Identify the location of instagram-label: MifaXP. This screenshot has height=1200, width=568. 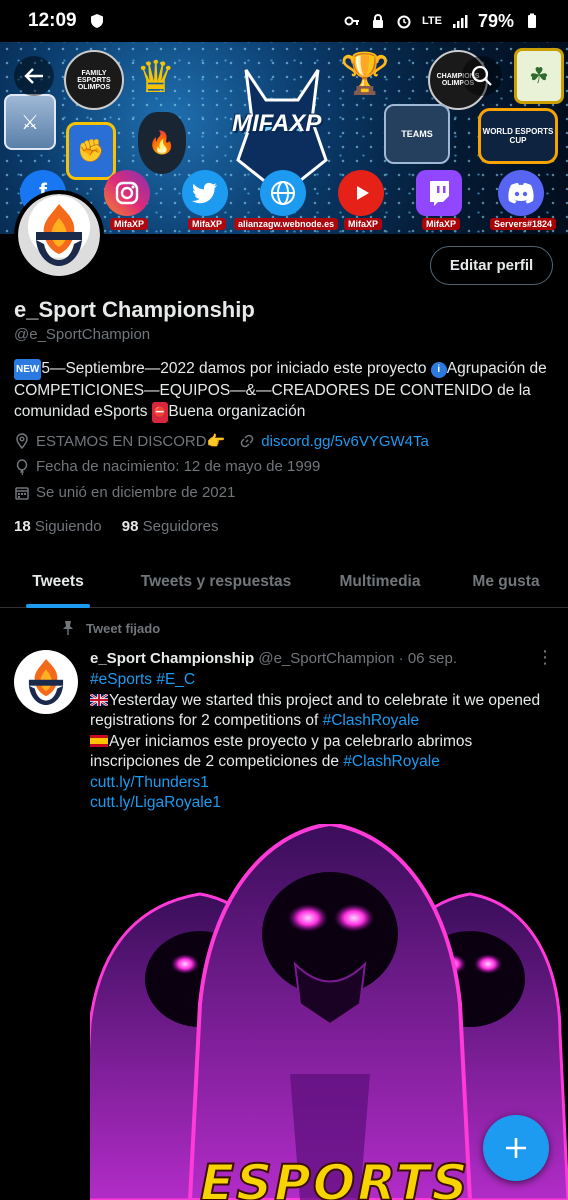
(129, 224).